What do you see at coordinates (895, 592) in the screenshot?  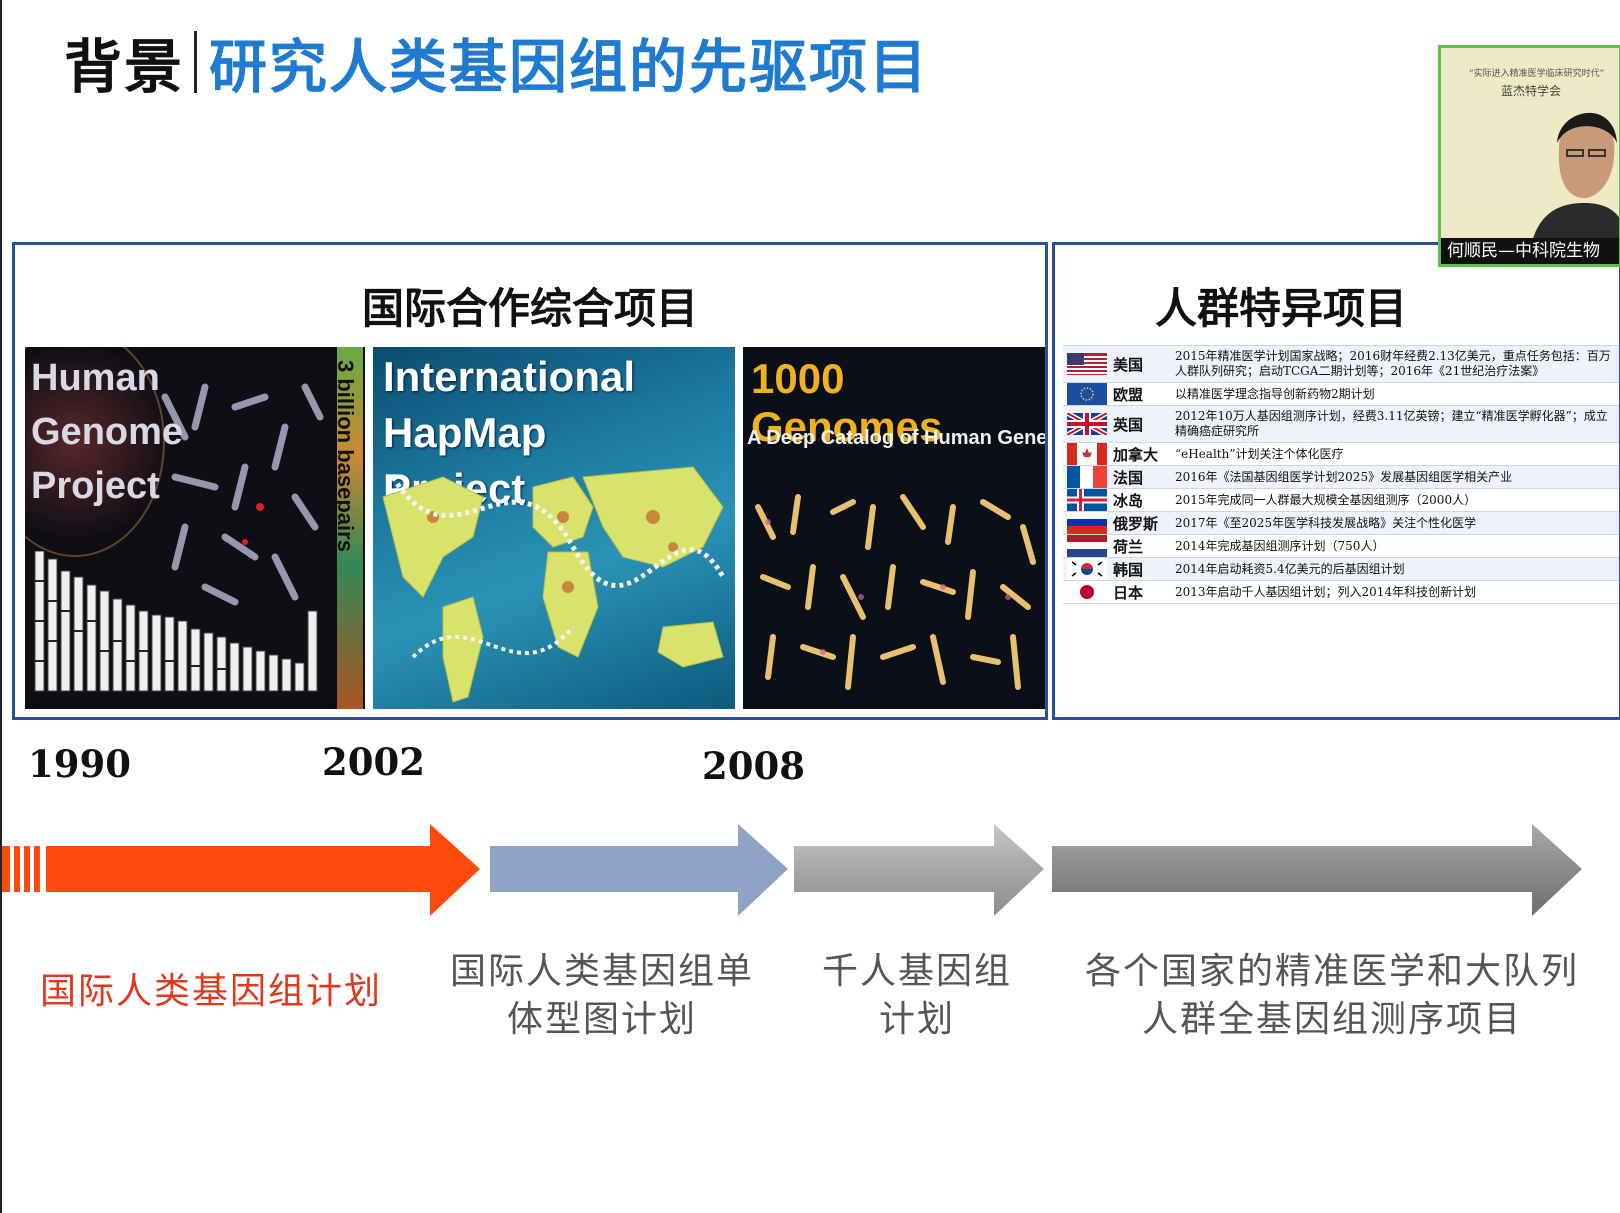 I see `chromosome-scatter-graphic` at bounding box center [895, 592].